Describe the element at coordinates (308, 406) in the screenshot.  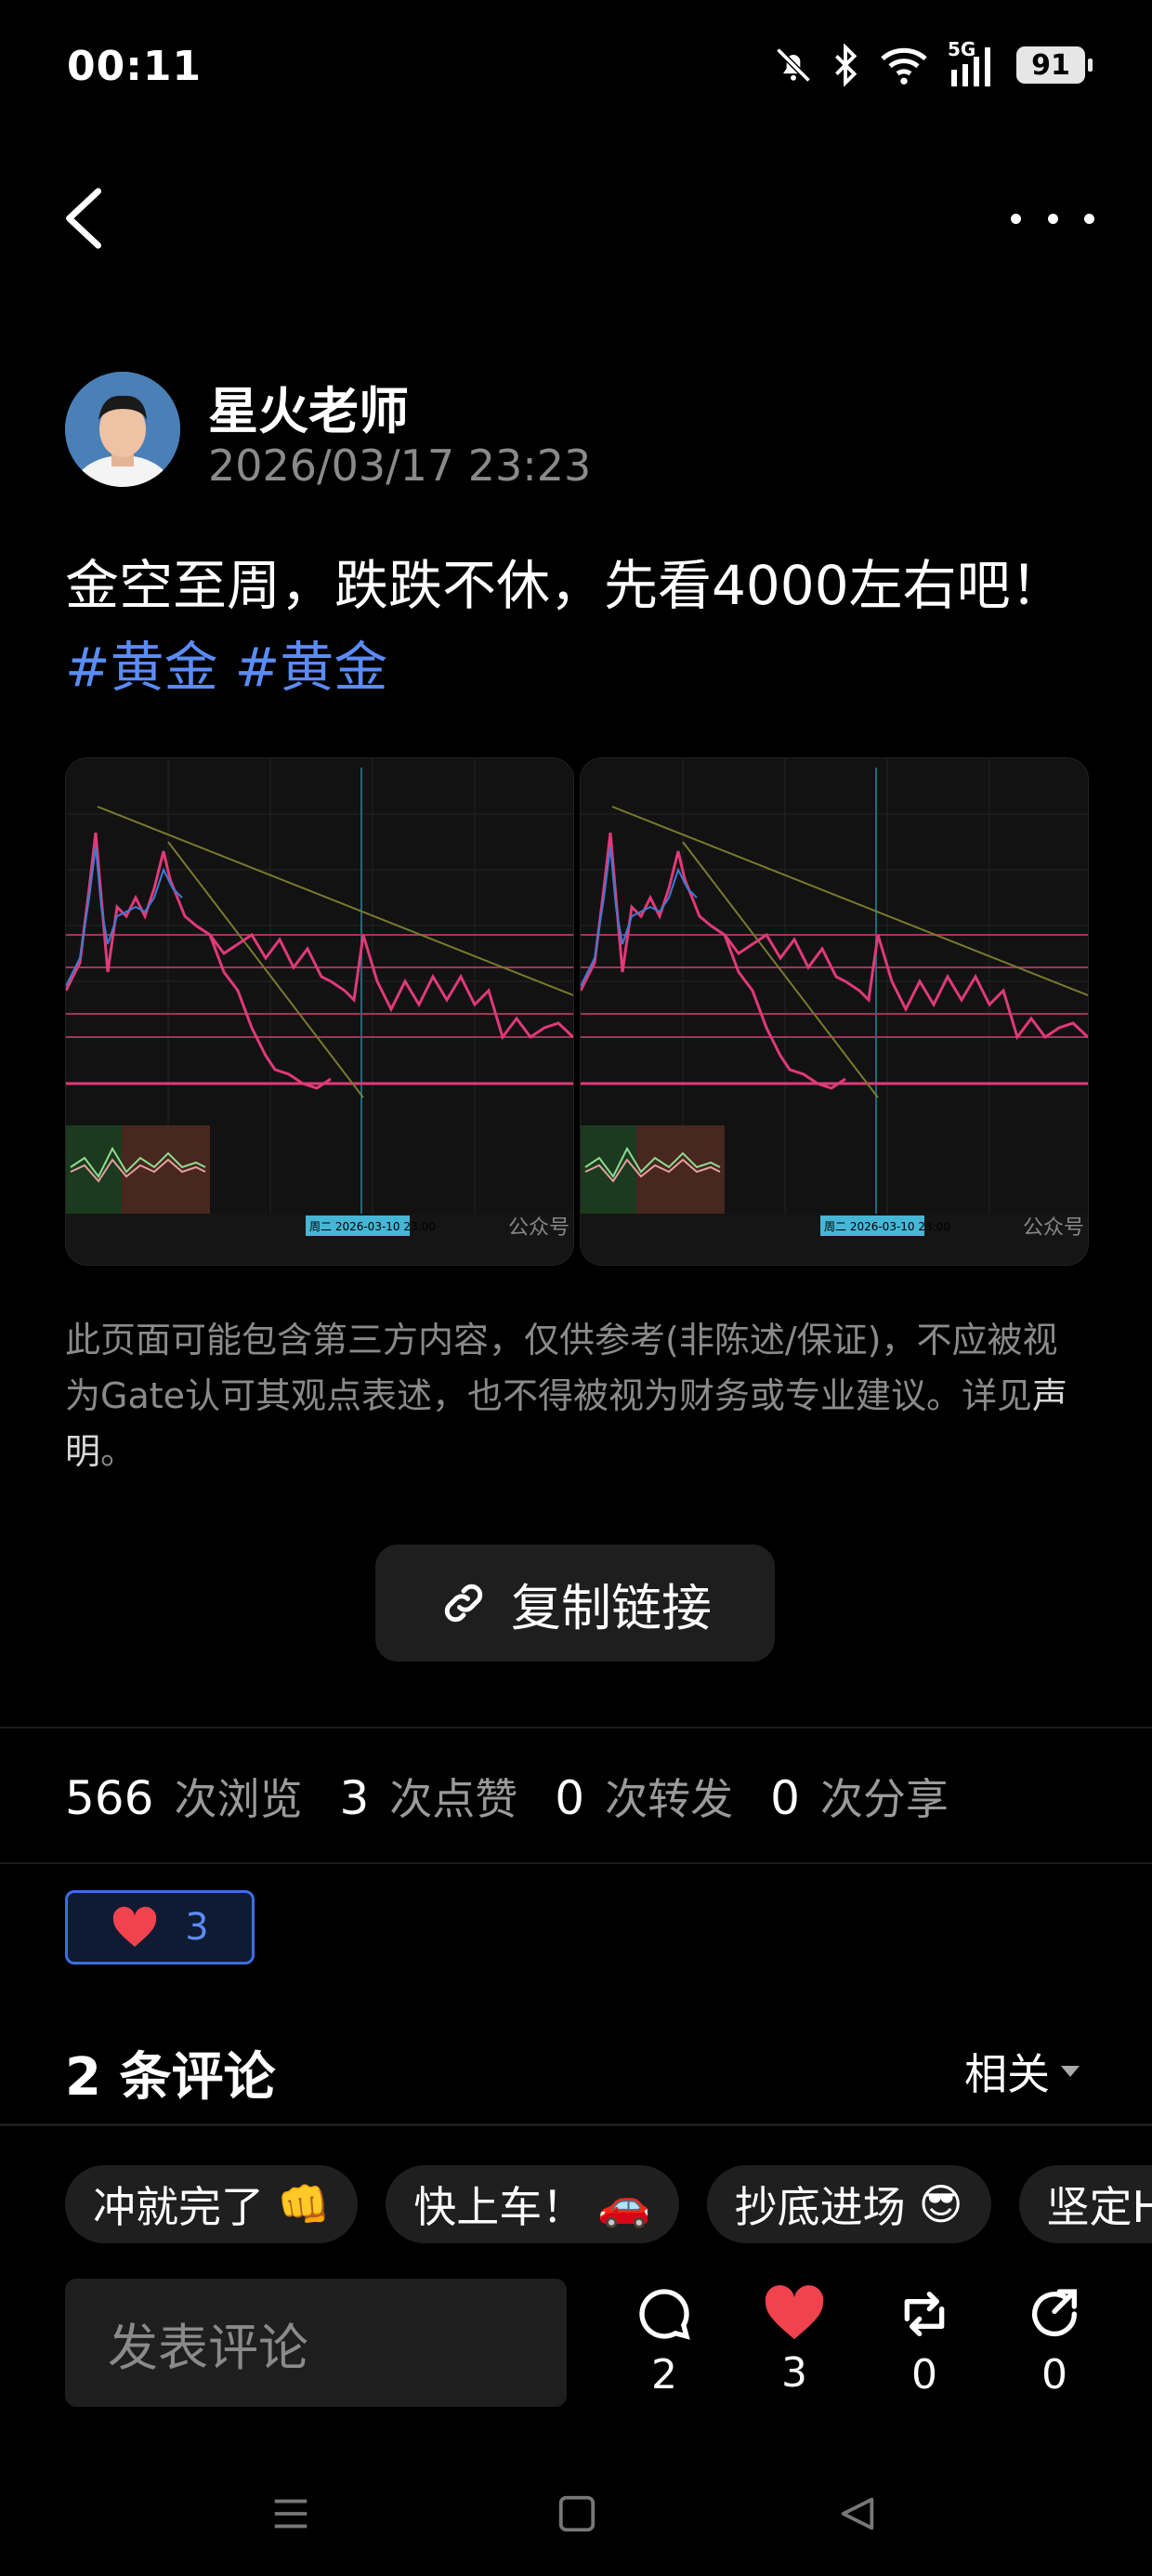
I see `author-name: 星火老师` at that location.